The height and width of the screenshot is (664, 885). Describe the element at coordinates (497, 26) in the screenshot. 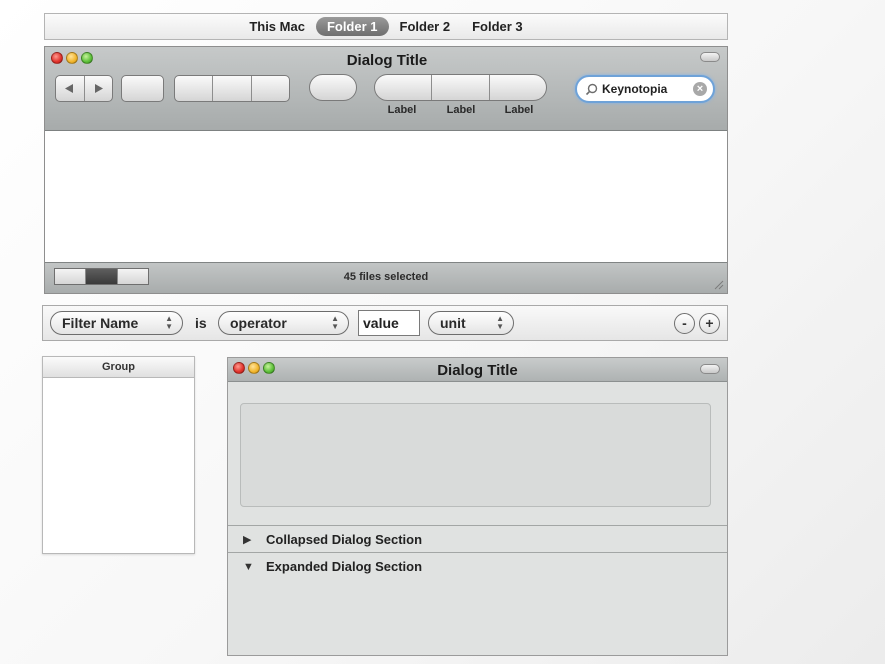

I see `path-item-folder-3: Folder 3` at that location.